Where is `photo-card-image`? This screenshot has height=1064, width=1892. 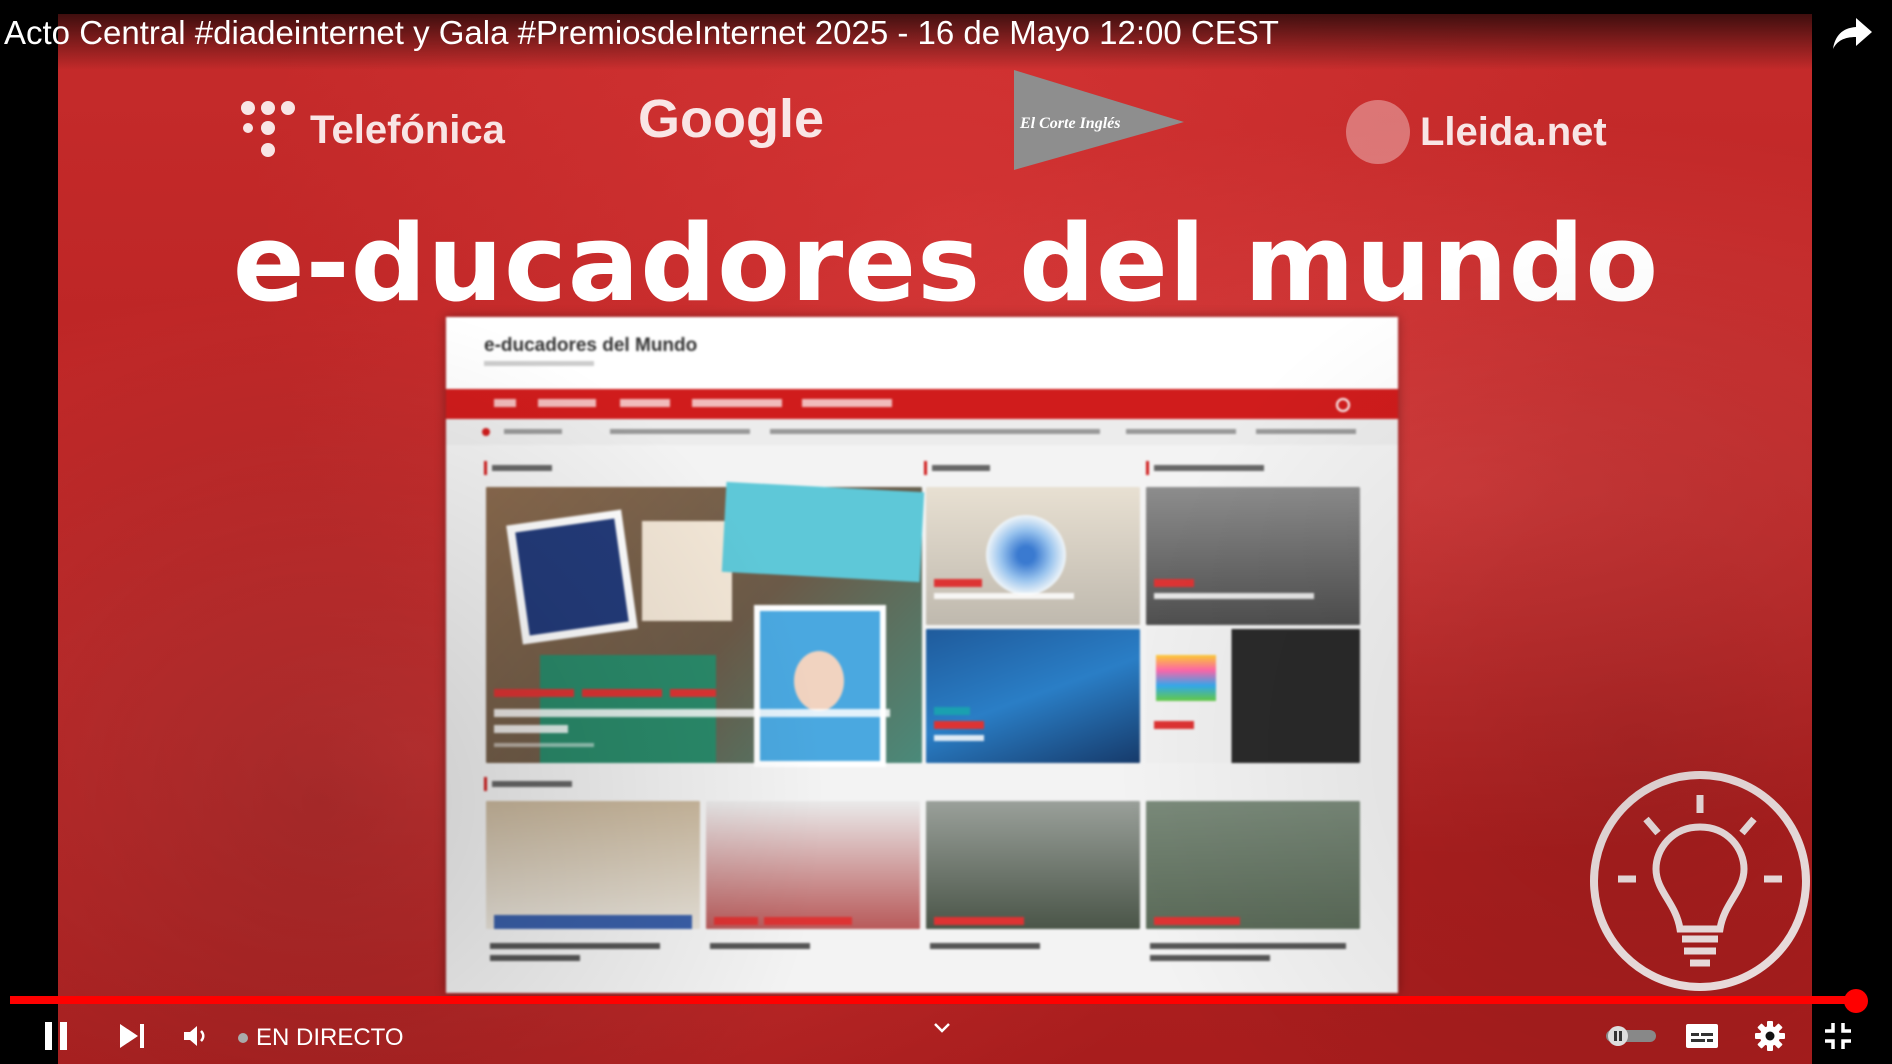 photo-card-image is located at coordinates (572, 577).